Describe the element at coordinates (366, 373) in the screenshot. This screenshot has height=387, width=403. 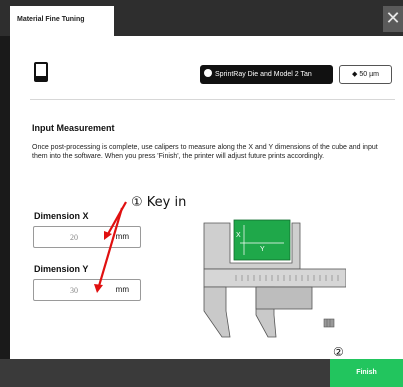
I see `finish-button: Finish` at that location.